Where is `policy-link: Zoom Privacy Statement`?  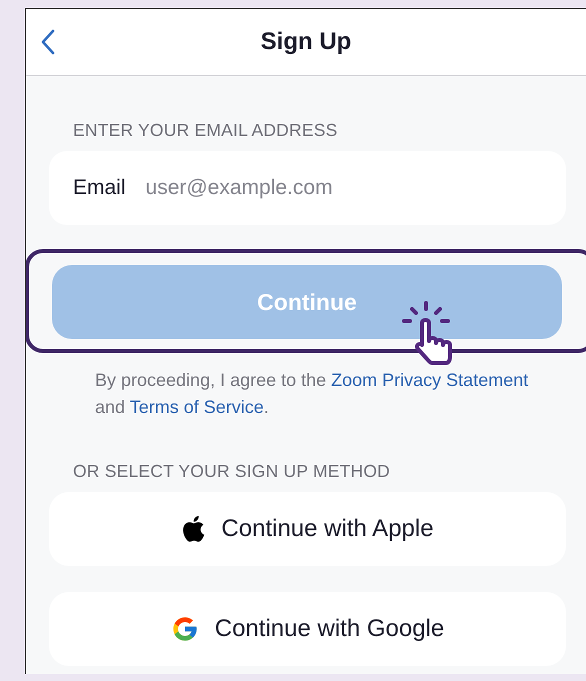
policy-link: Zoom Privacy Statement is located at coordinates (429, 380).